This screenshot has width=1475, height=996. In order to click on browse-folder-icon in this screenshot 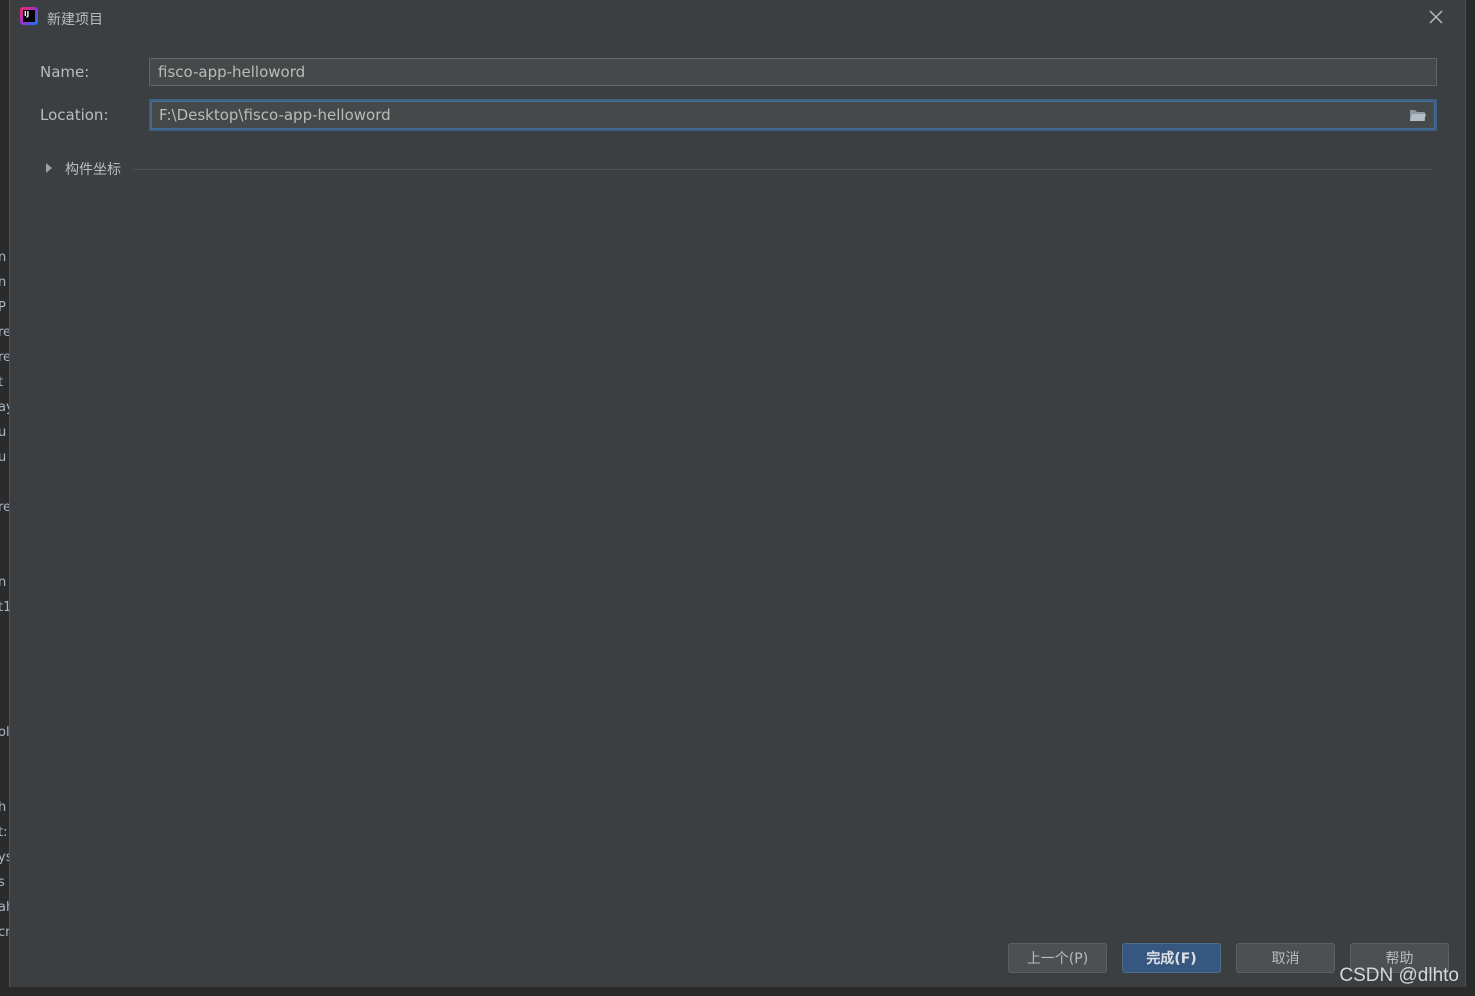, I will do `click(1418, 115)`.